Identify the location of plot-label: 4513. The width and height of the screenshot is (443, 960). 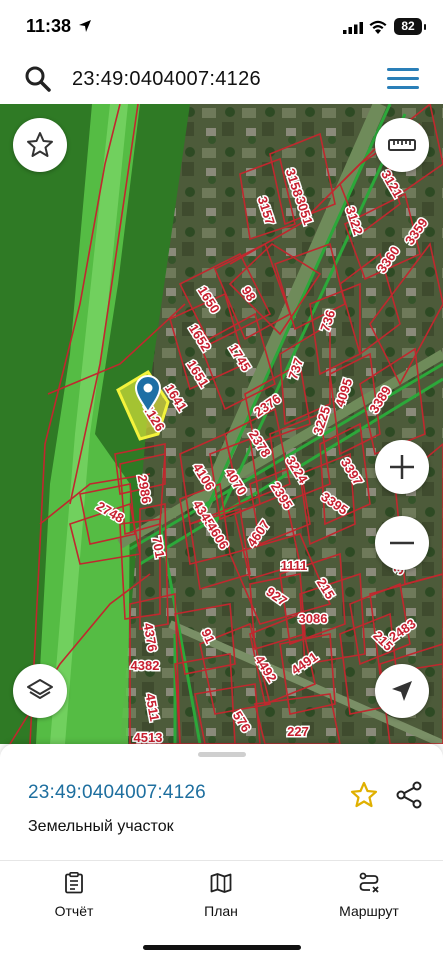
(148, 737).